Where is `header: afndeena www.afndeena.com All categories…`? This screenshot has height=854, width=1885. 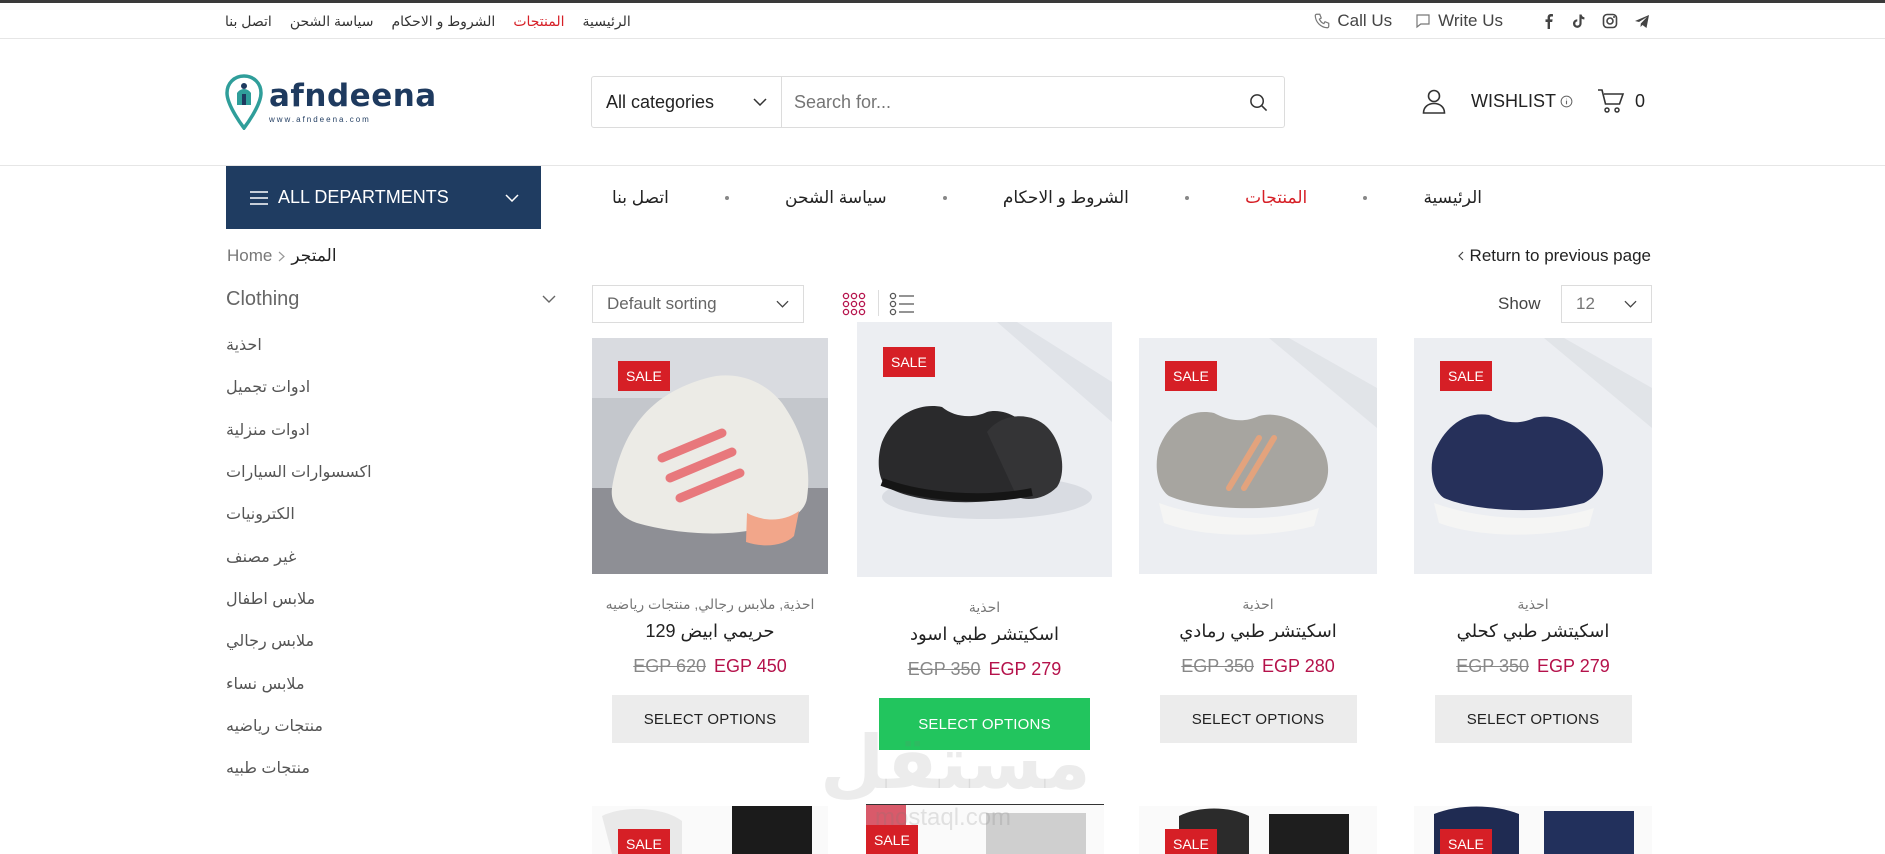 header: afndeena www.afndeena.com All categories… is located at coordinates (942, 103).